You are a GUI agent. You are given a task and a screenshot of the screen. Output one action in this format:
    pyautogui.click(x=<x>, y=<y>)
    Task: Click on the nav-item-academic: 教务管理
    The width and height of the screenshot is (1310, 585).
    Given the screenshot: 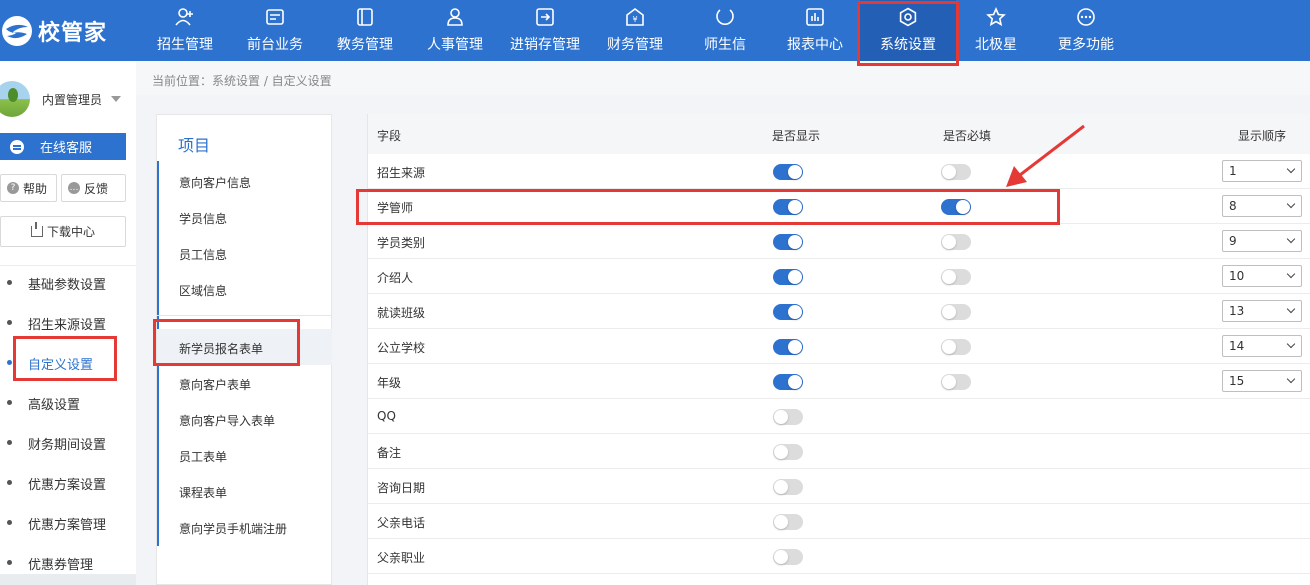 What is the action you would take?
    pyautogui.click(x=365, y=30)
    